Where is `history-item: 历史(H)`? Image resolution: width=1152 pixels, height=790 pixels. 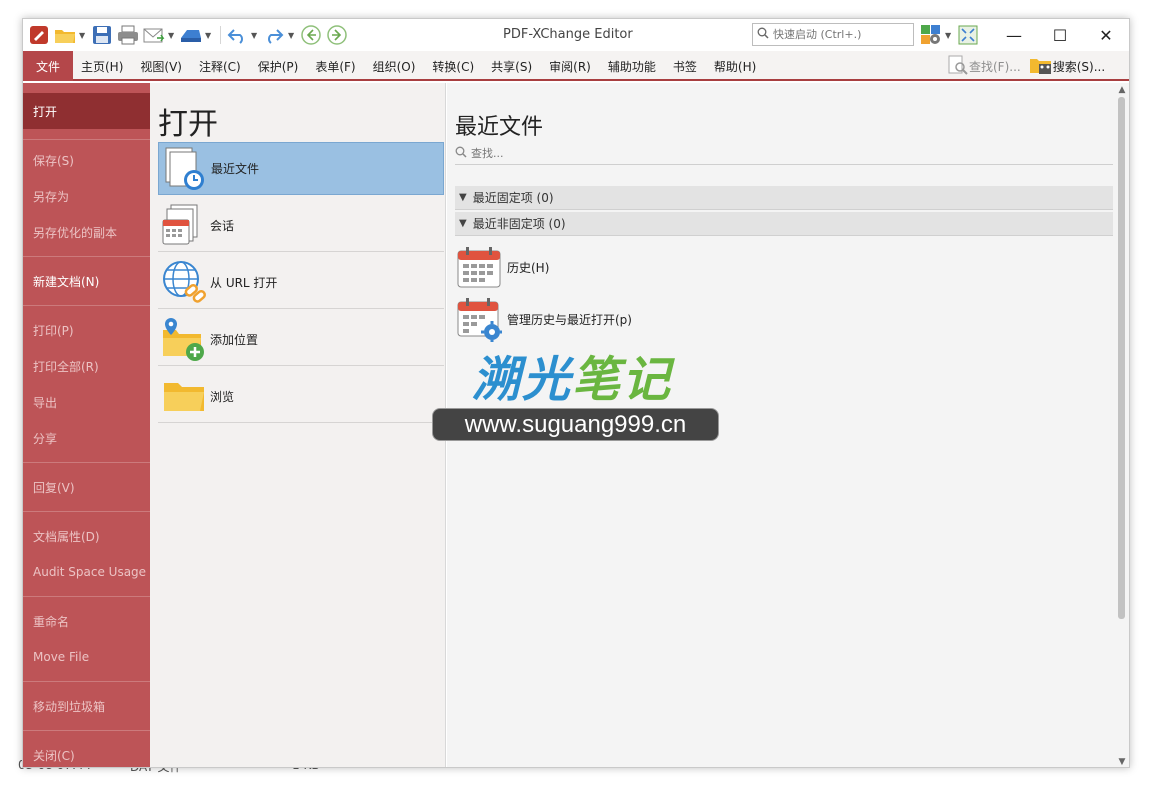
history-item: 历史(H) is located at coordinates (502, 267).